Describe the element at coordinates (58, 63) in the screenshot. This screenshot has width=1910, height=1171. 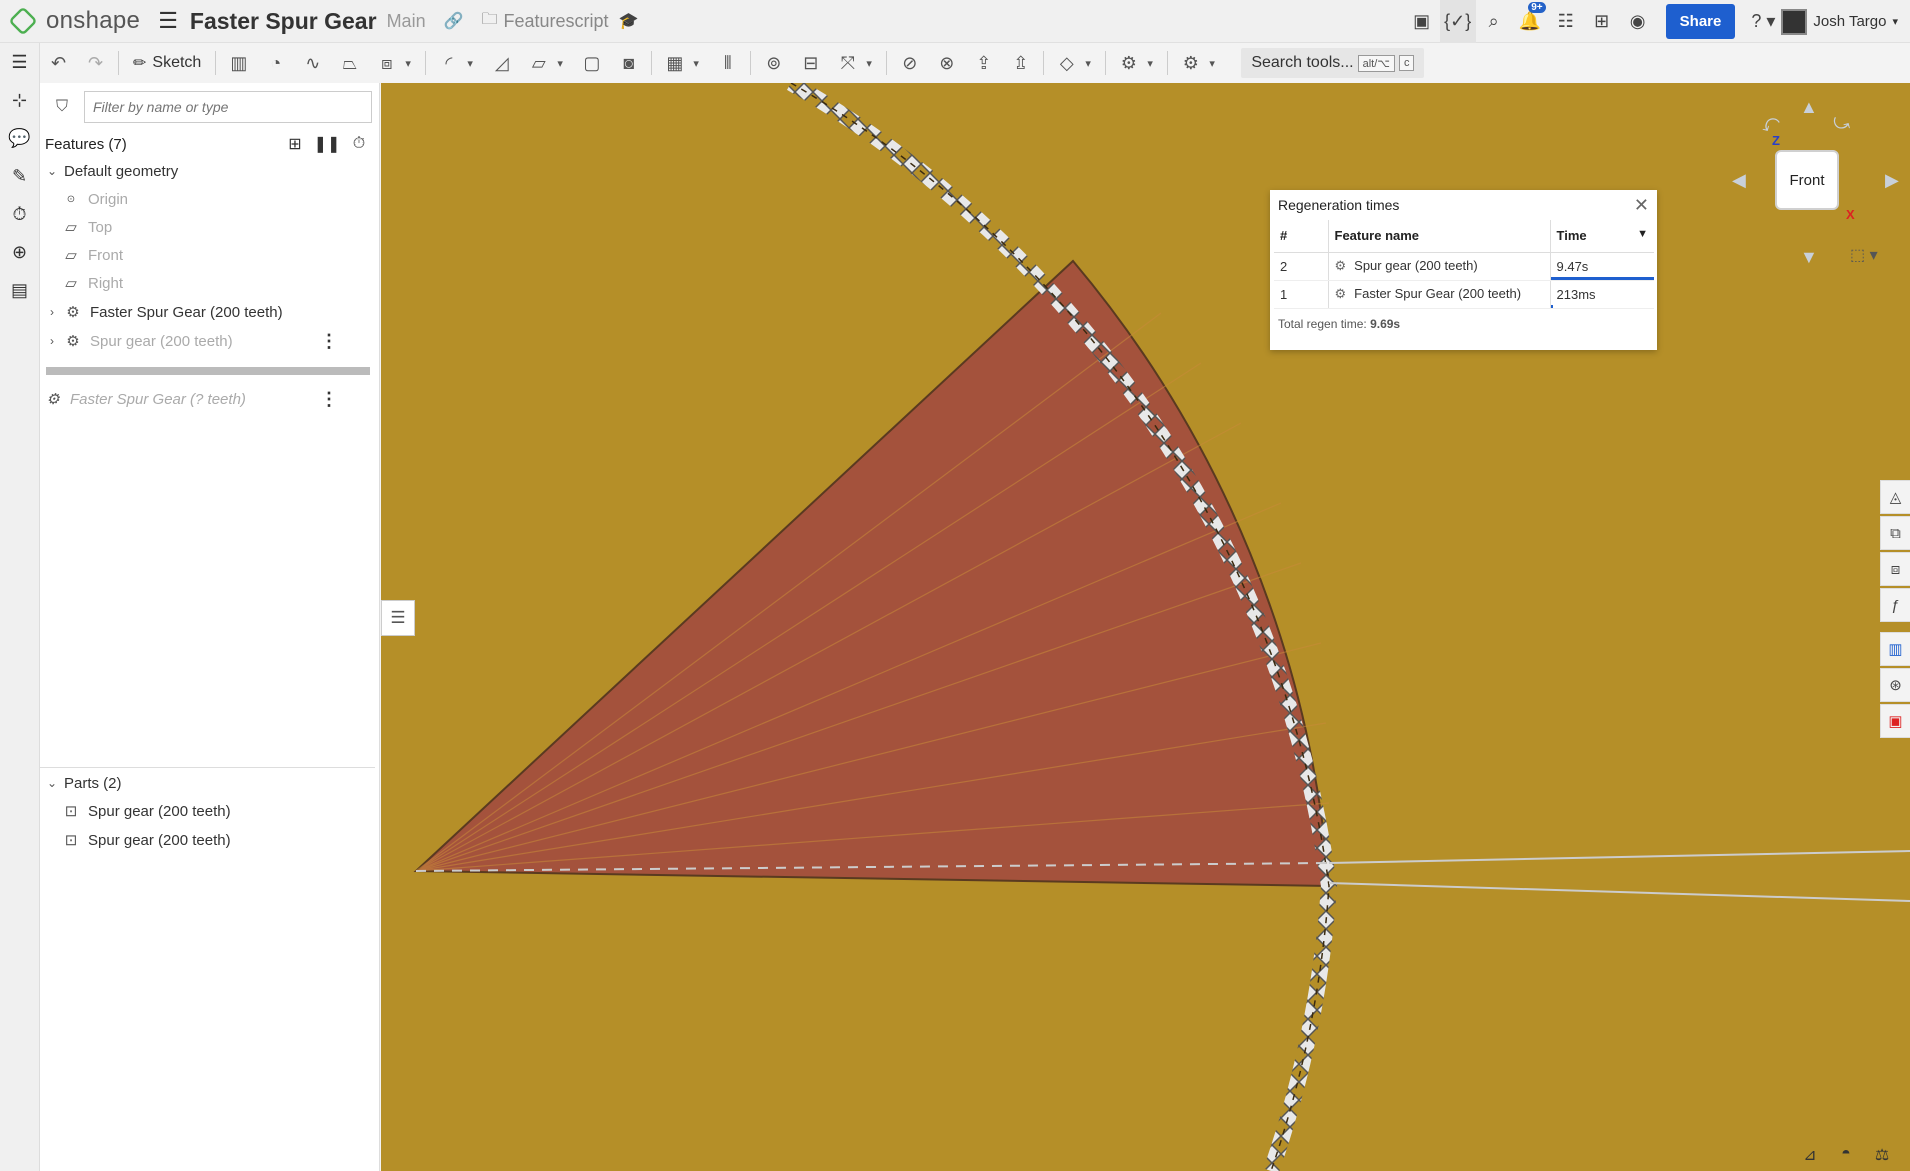
I see `undo-icon: ↶` at that location.